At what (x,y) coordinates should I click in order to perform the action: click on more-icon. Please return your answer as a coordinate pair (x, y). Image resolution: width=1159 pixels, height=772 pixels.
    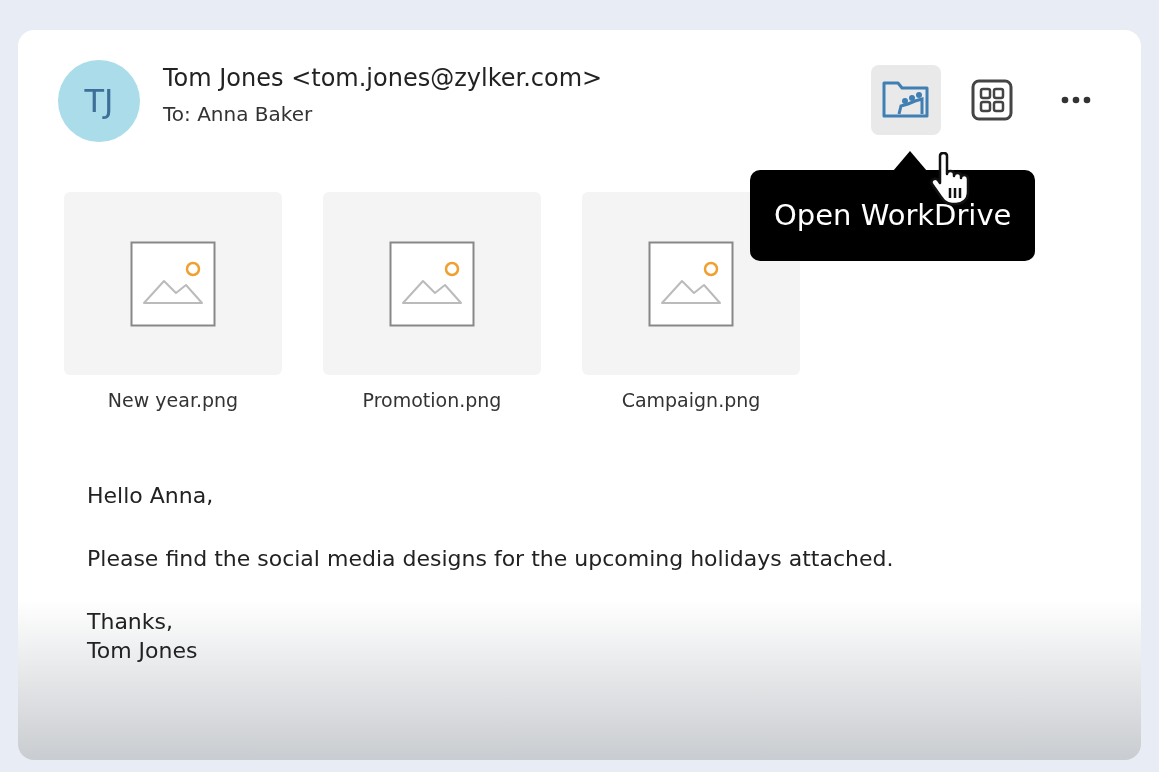
    Looking at the image, I should click on (1076, 100).